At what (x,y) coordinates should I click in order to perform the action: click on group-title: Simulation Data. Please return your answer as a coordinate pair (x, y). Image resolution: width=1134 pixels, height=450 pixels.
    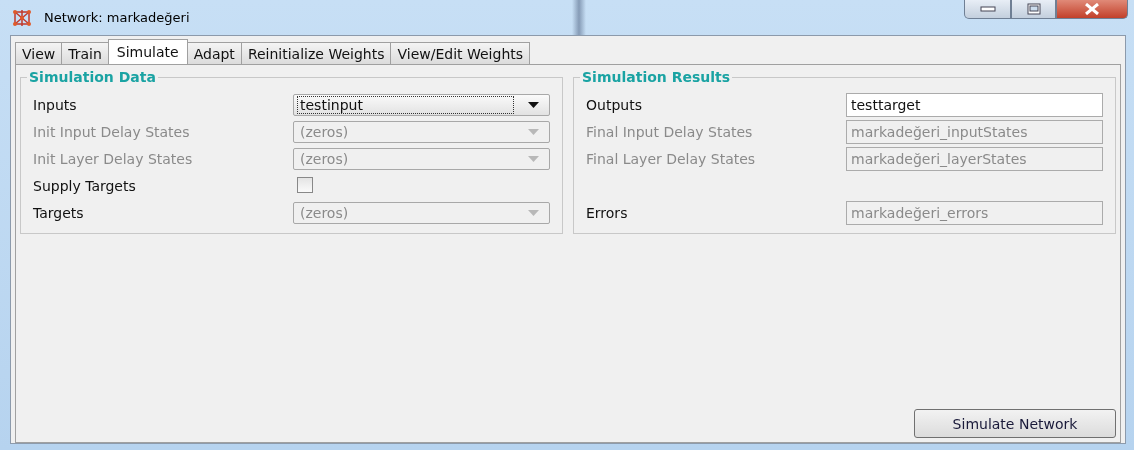
    Looking at the image, I should click on (92, 77).